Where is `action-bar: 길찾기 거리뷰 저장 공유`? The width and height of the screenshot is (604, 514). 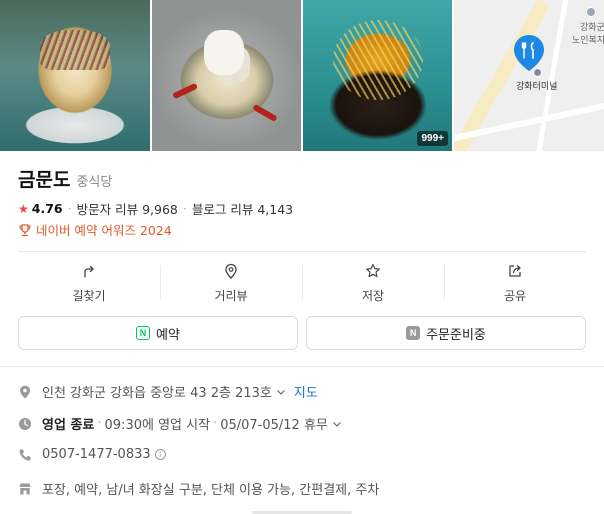
action-bar: 길찾기 거리뷰 저장 공유 is located at coordinates (302, 281).